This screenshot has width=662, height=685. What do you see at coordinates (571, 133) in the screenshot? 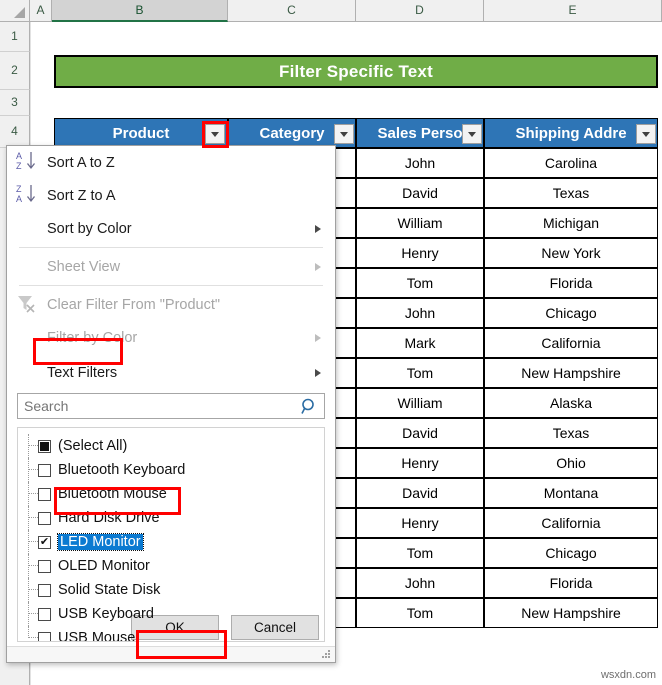
I see `table-header-shipping-address: Shipping Addre` at bounding box center [571, 133].